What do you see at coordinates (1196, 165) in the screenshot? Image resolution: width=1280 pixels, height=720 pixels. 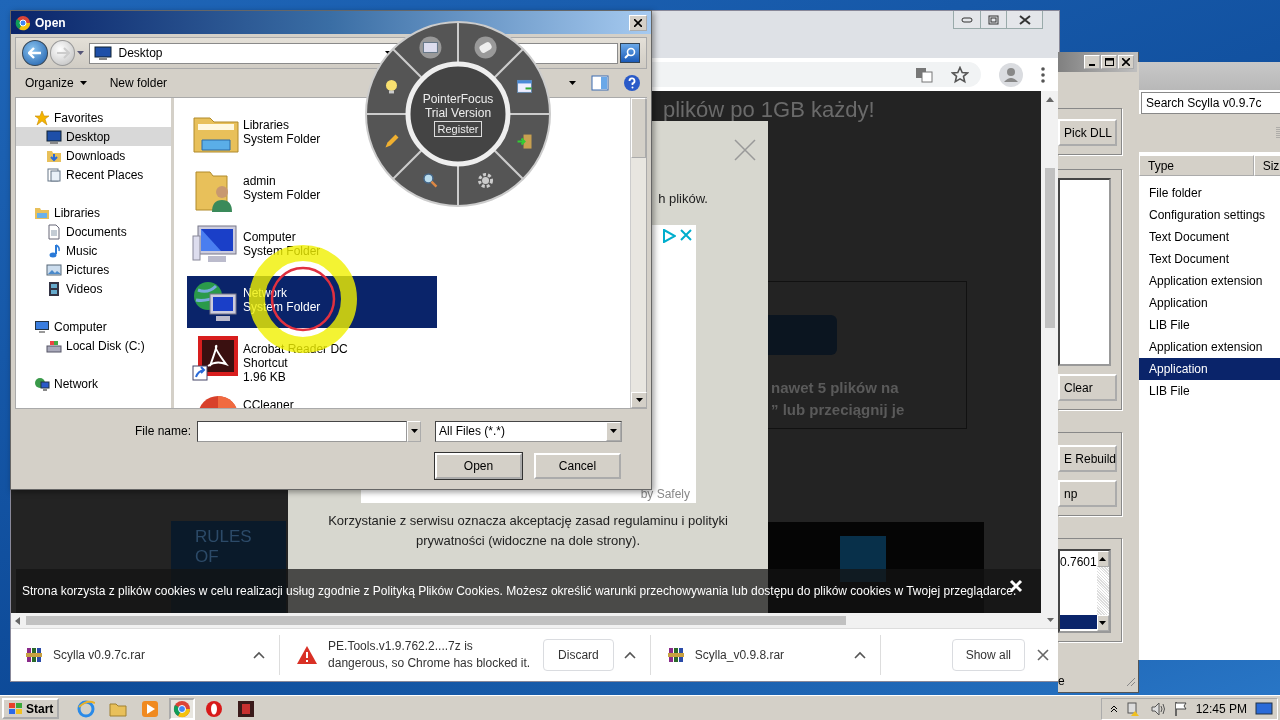 I see `column-header: Type` at bounding box center [1196, 165].